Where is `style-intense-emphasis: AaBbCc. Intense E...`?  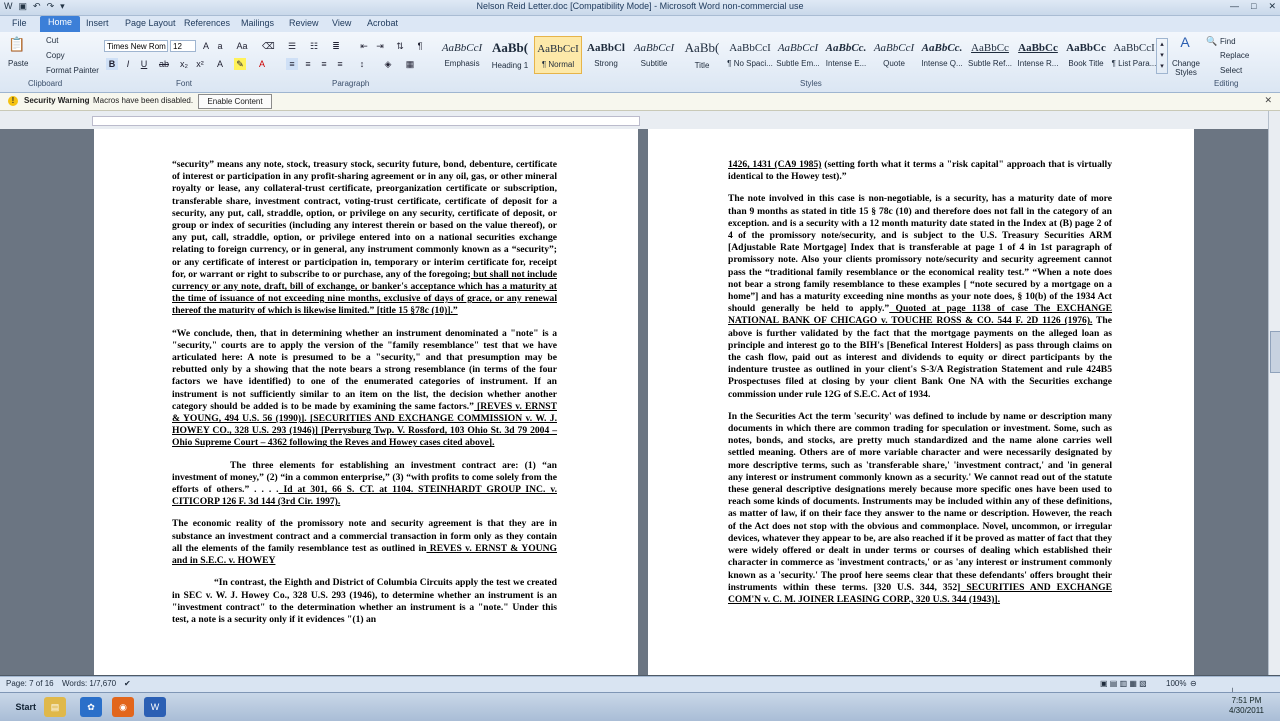
style-intense-emphasis: AaBbCc. Intense E... is located at coordinates (846, 55).